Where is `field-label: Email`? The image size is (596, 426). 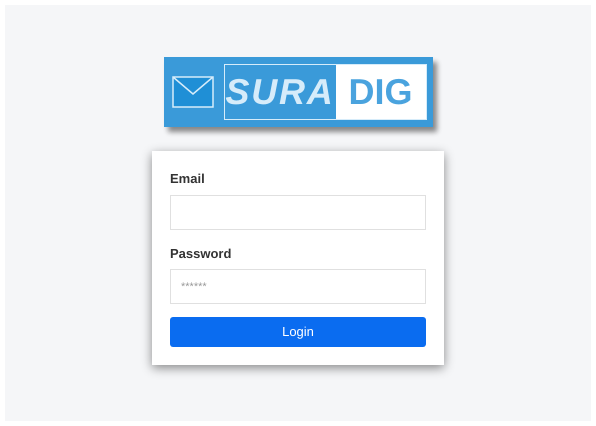
field-label: Email is located at coordinates (188, 179).